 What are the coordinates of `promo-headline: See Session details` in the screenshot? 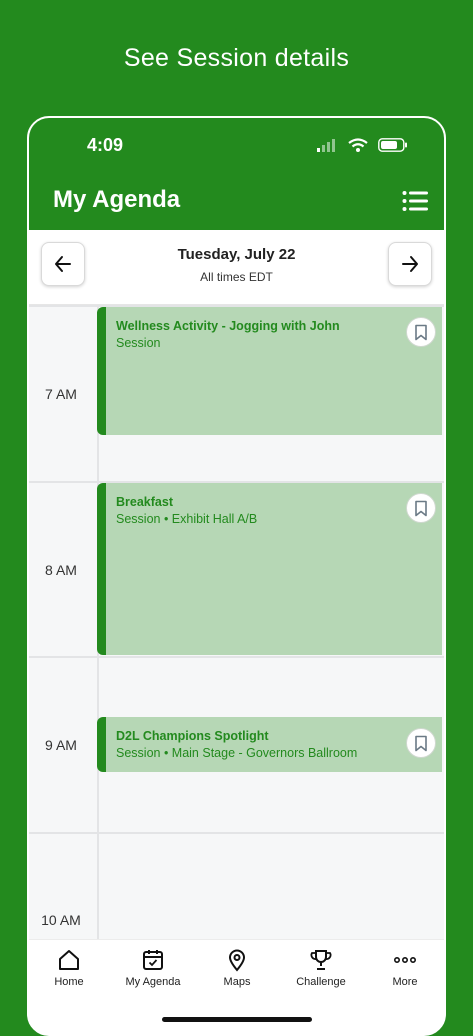 It's located at (236, 58).